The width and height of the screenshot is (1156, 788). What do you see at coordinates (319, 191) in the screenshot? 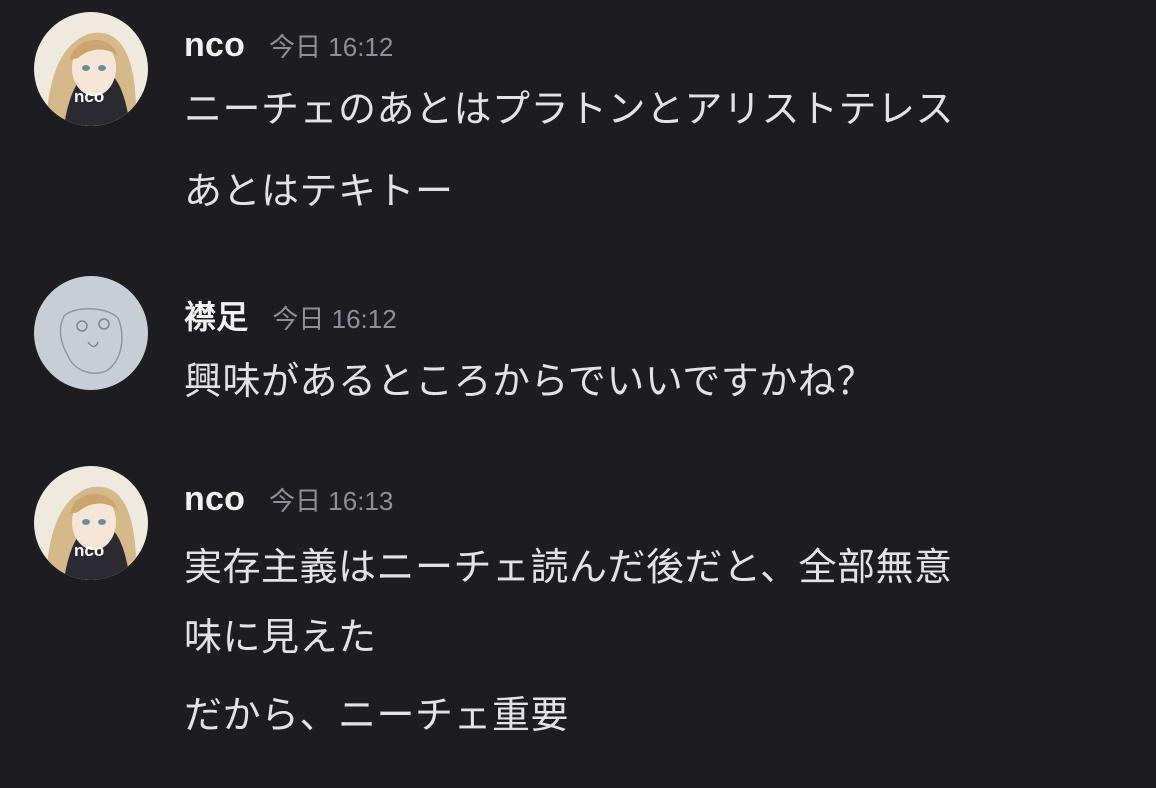
I see `message-text: あとはテキトー` at bounding box center [319, 191].